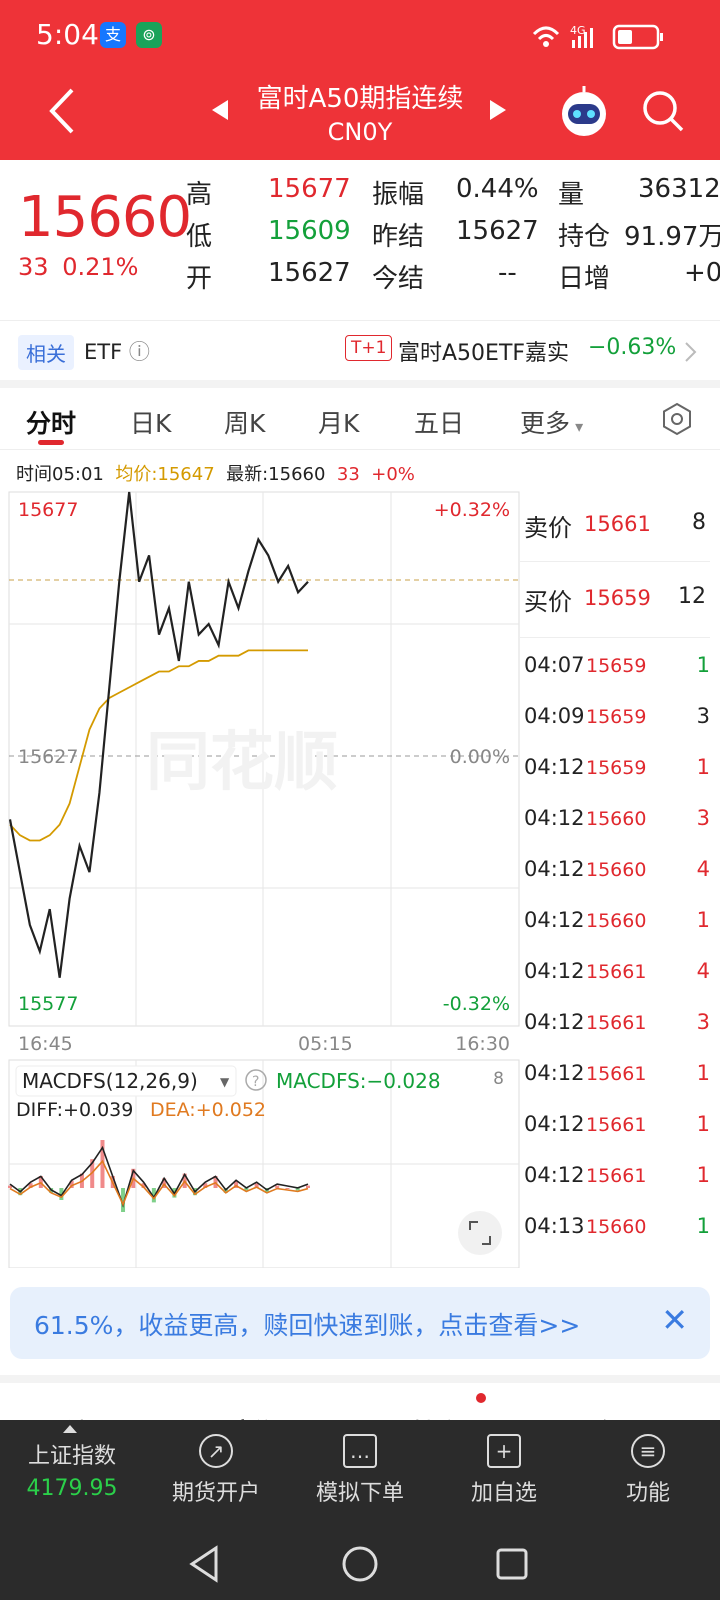  Describe the element at coordinates (504, 1451) in the screenshot. I see `plus-icon: +` at that location.